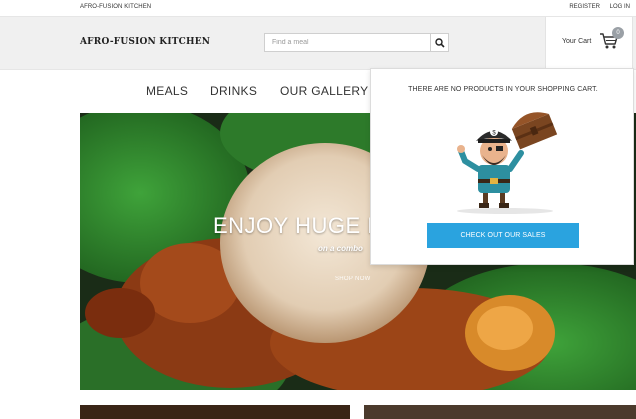 Image resolution: width=636 pixels, height=419 pixels. Describe the element at coordinates (507, 163) in the screenshot. I see `pirate-mascot-icon: $` at that location.